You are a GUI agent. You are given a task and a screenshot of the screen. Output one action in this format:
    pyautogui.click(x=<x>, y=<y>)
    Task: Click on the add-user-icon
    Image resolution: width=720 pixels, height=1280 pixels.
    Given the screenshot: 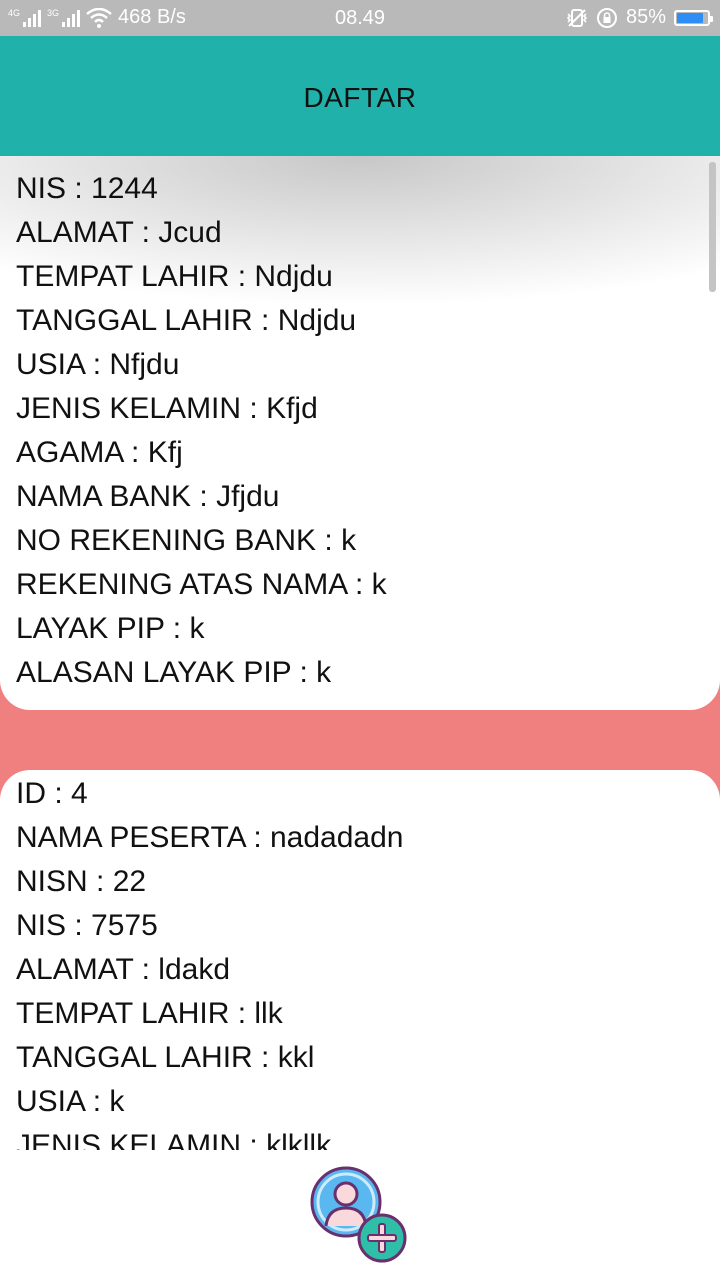 What is the action you would take?
    pyautogui.click(x=360, y=1216)
    